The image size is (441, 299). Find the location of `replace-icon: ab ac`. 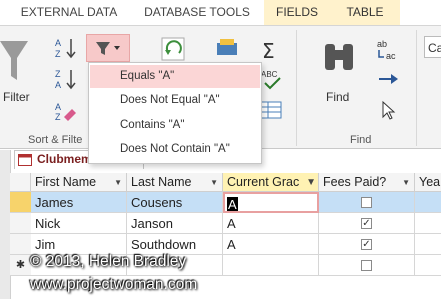

replace-icon: ab ac is located at coordinates (388, 50).